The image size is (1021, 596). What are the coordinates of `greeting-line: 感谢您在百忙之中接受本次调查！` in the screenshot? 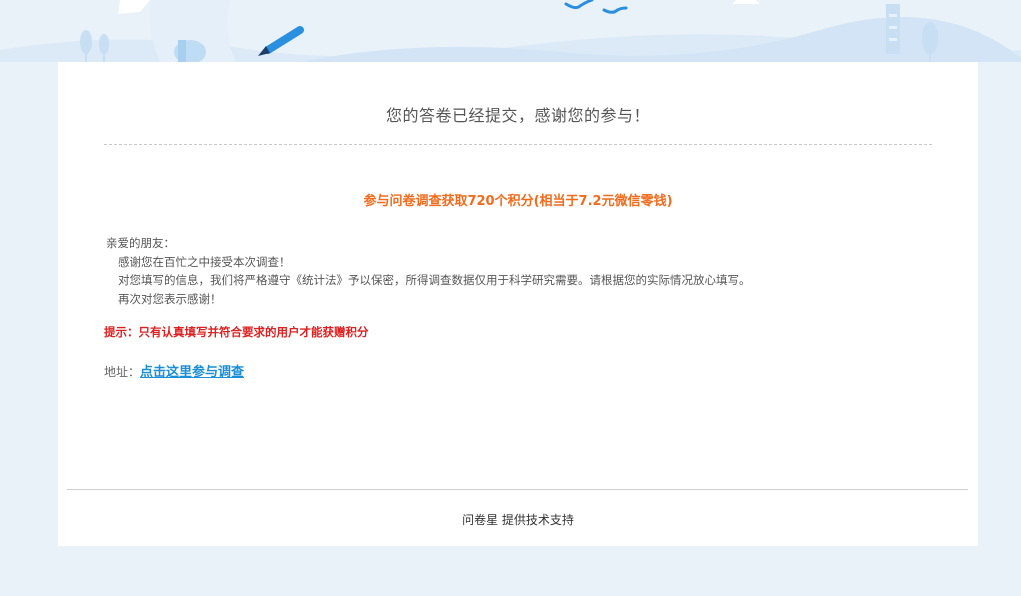 It's located at (204, 261).